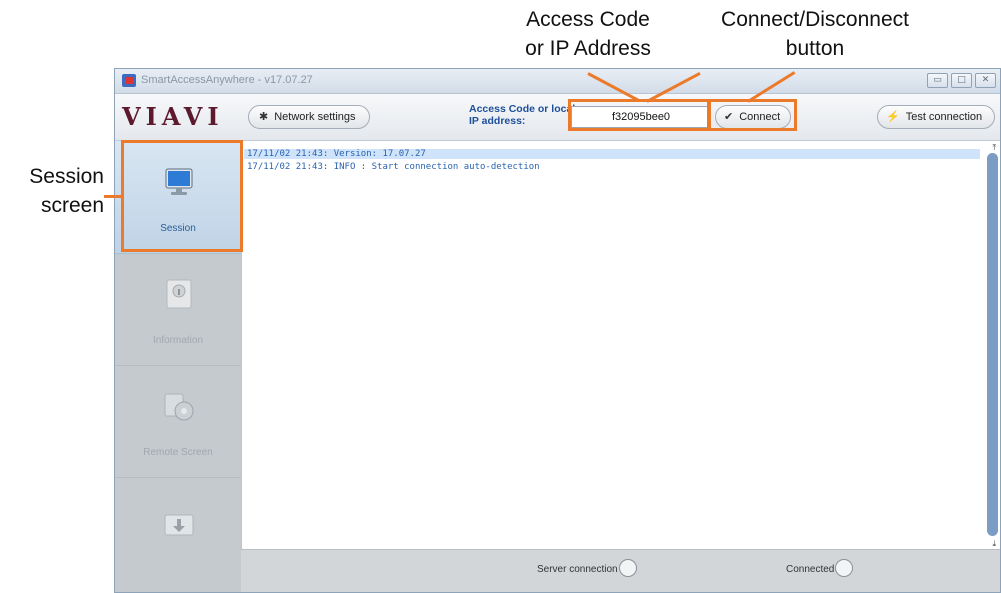 The width and height of the screenshot is (1001, 593). Describe the element at coordinates (588, 48) in the screenshot. I see `callout-access-code-line2: or IP Address` at that location.